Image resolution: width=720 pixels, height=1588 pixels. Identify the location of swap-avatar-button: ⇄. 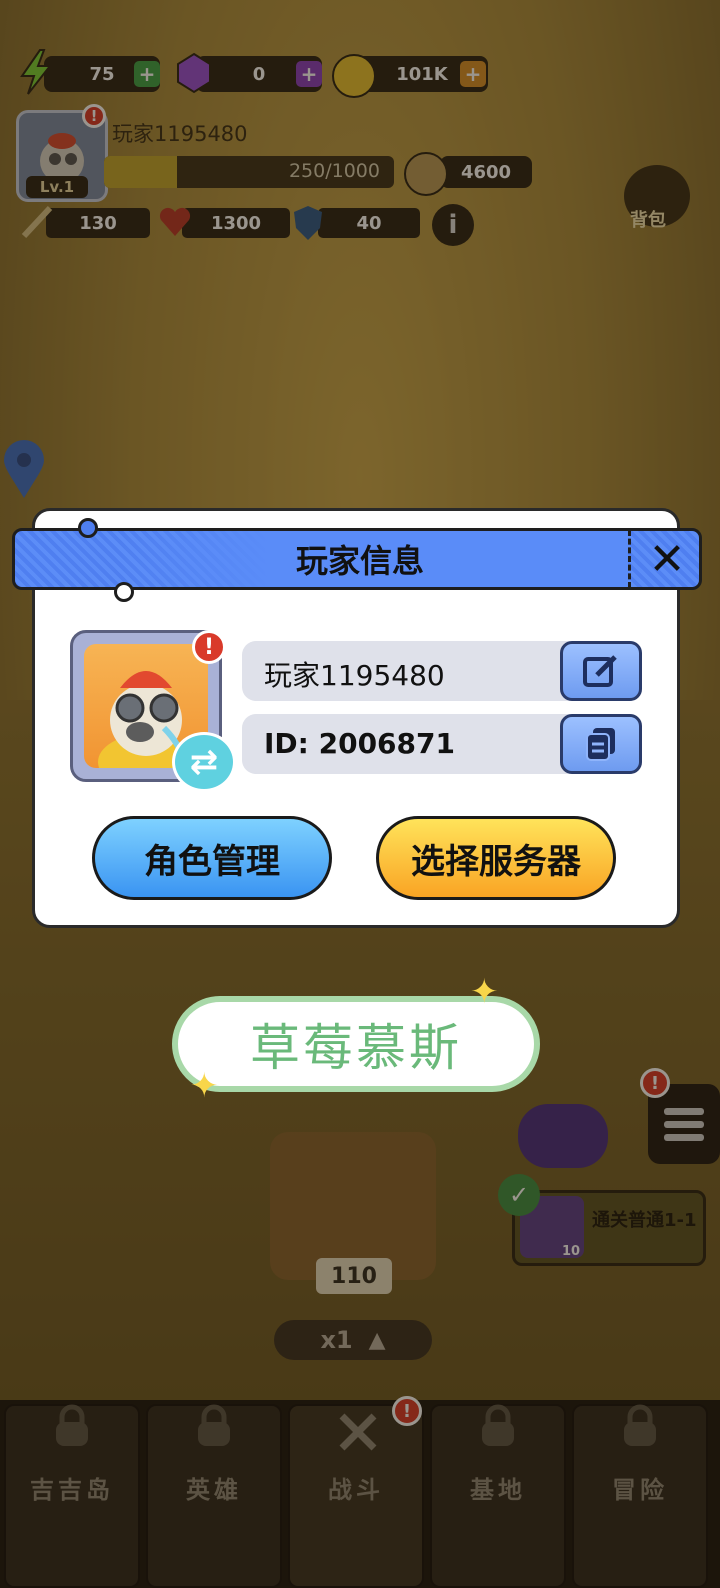
(204, 762).